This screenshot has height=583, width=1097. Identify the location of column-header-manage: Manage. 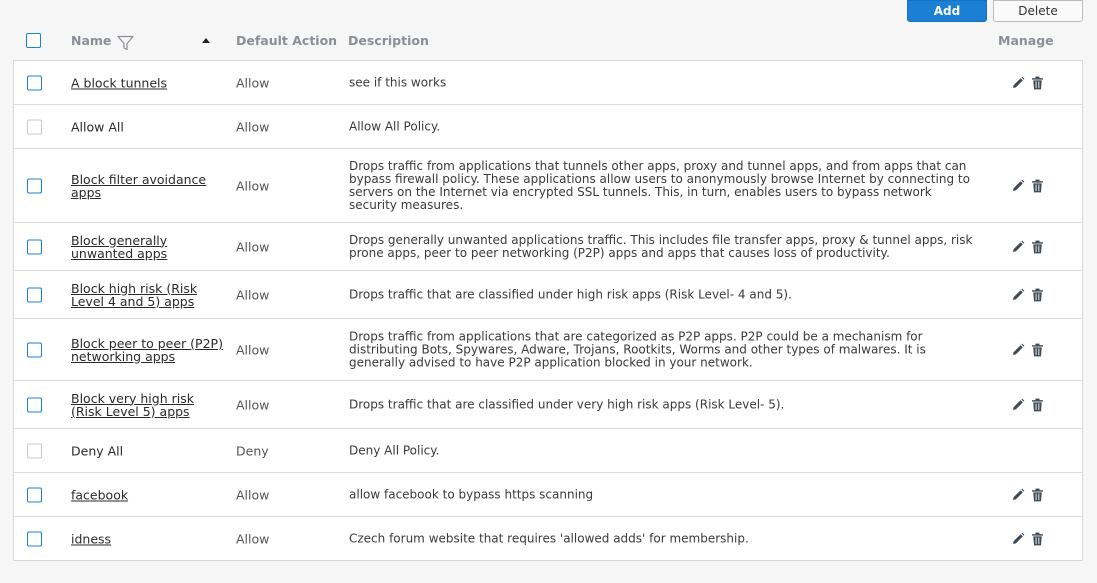
(1026, 40).